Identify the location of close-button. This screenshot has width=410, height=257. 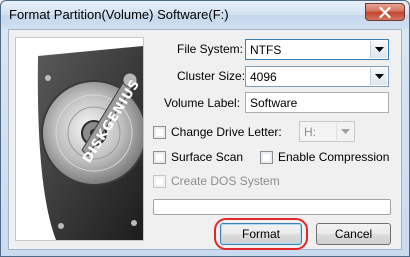
(385, 12).